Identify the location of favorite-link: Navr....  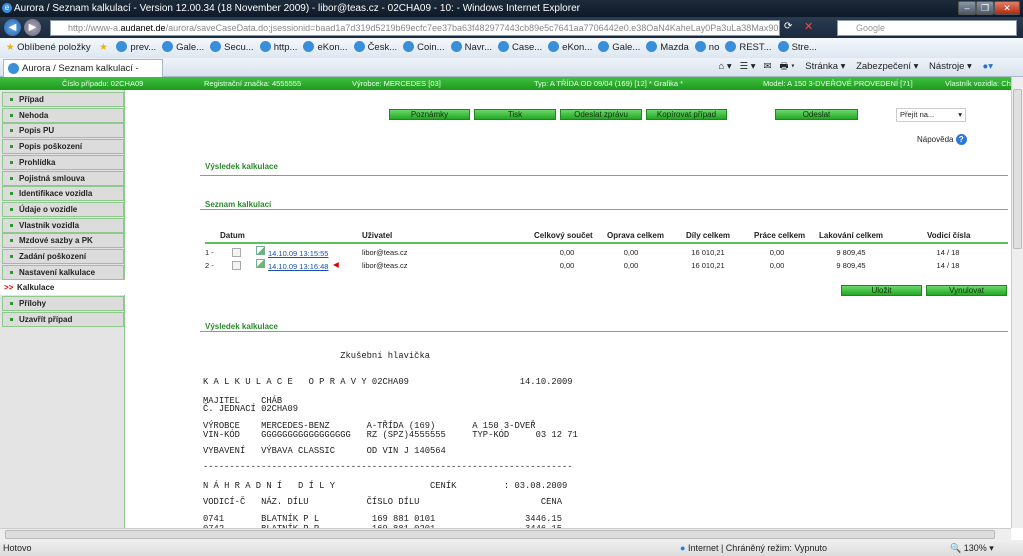
(471, 48).